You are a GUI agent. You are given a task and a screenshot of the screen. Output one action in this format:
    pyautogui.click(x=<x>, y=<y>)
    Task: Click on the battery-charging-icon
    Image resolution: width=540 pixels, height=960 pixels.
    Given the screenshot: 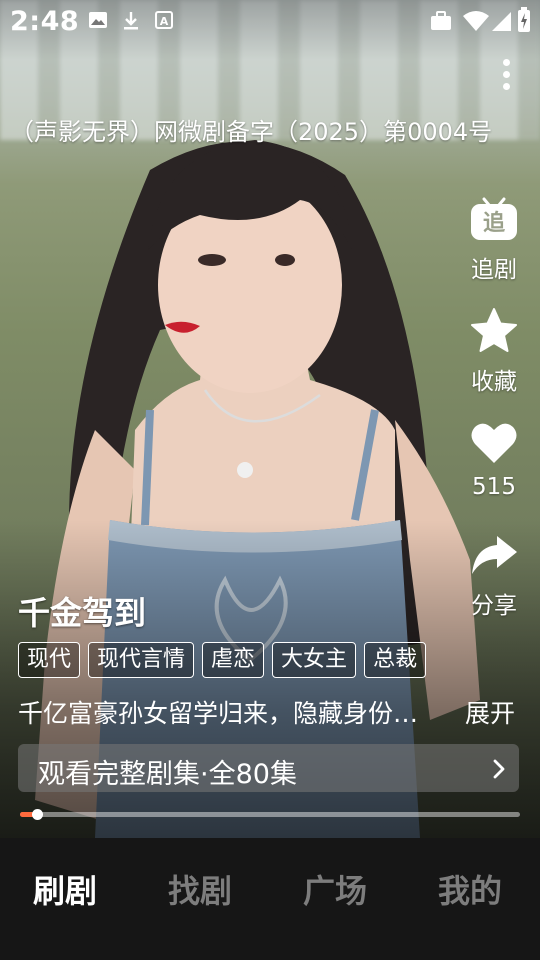 What is the action you would take?
    pyautogui.click(x=524, y=19)
    